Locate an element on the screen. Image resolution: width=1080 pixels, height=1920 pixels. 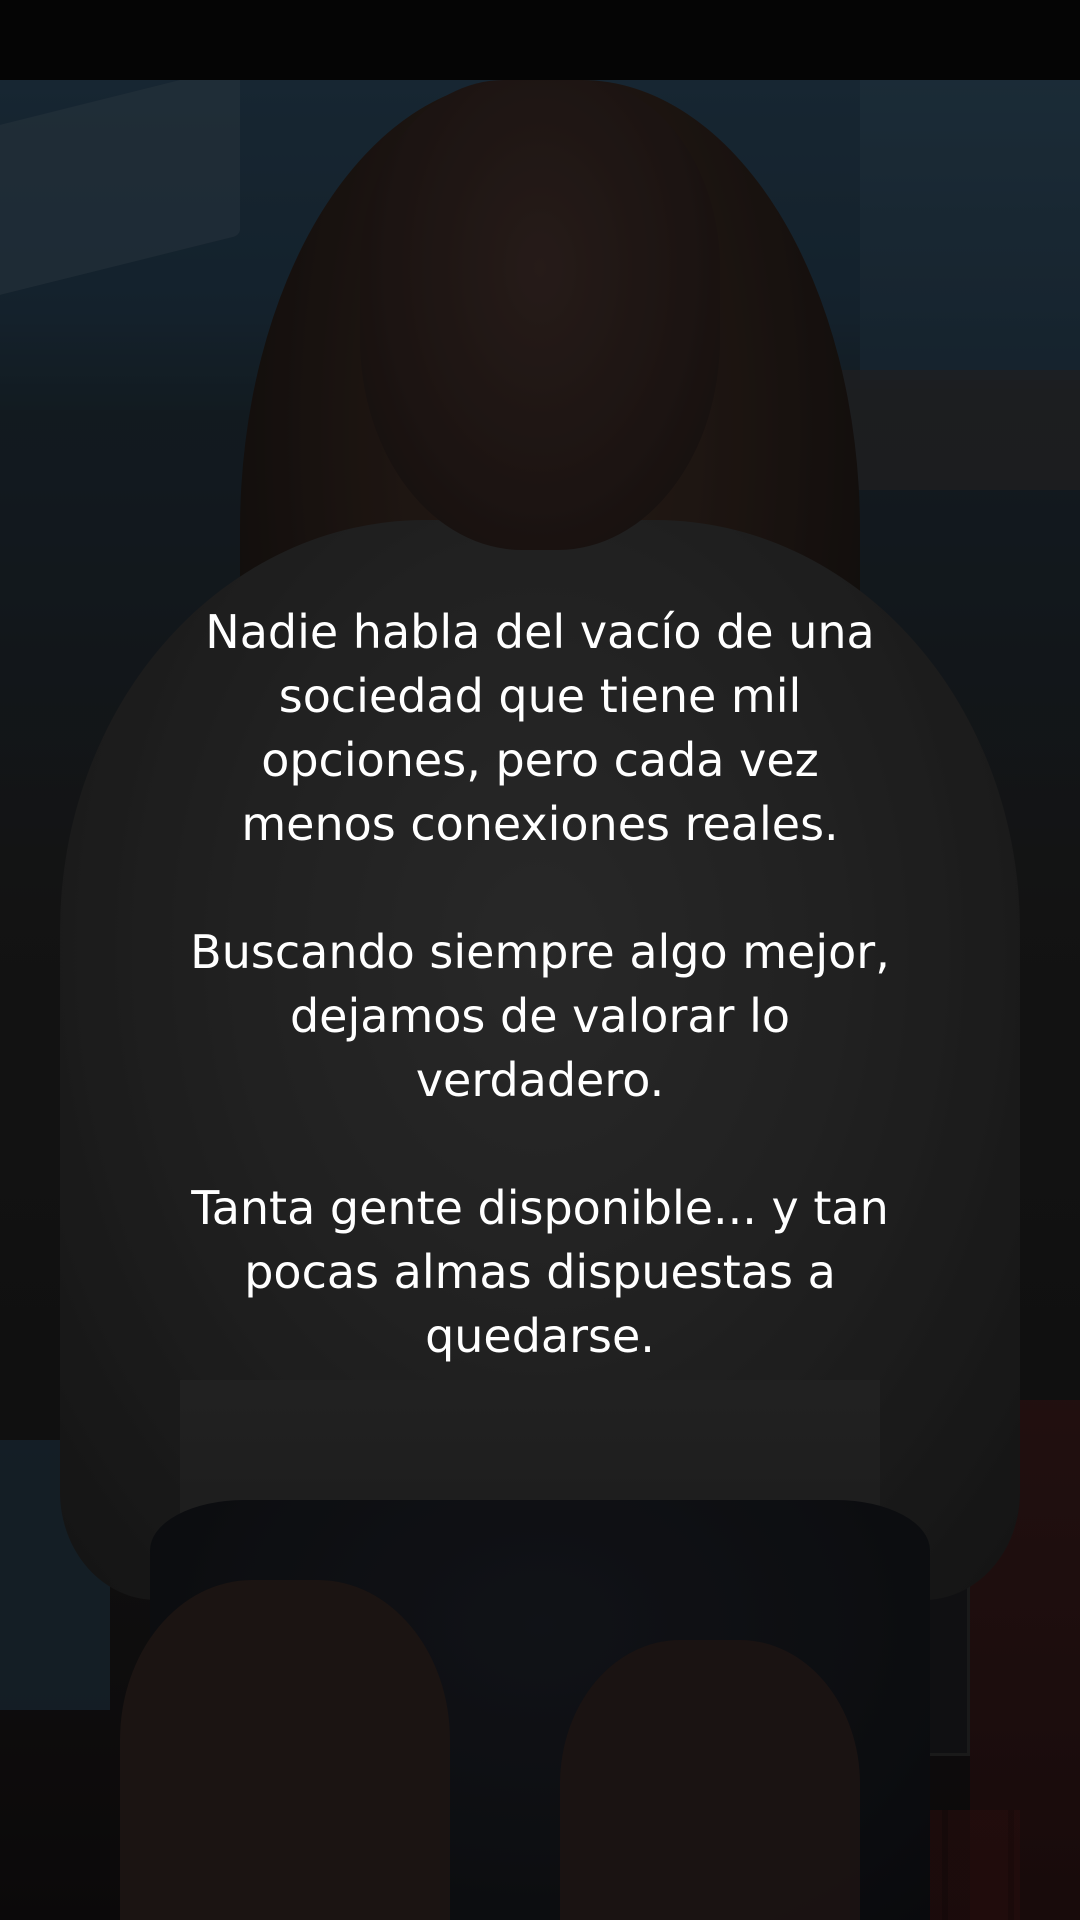
caption-line: sociedad que tiene mil is located at coordinates (540, 696).